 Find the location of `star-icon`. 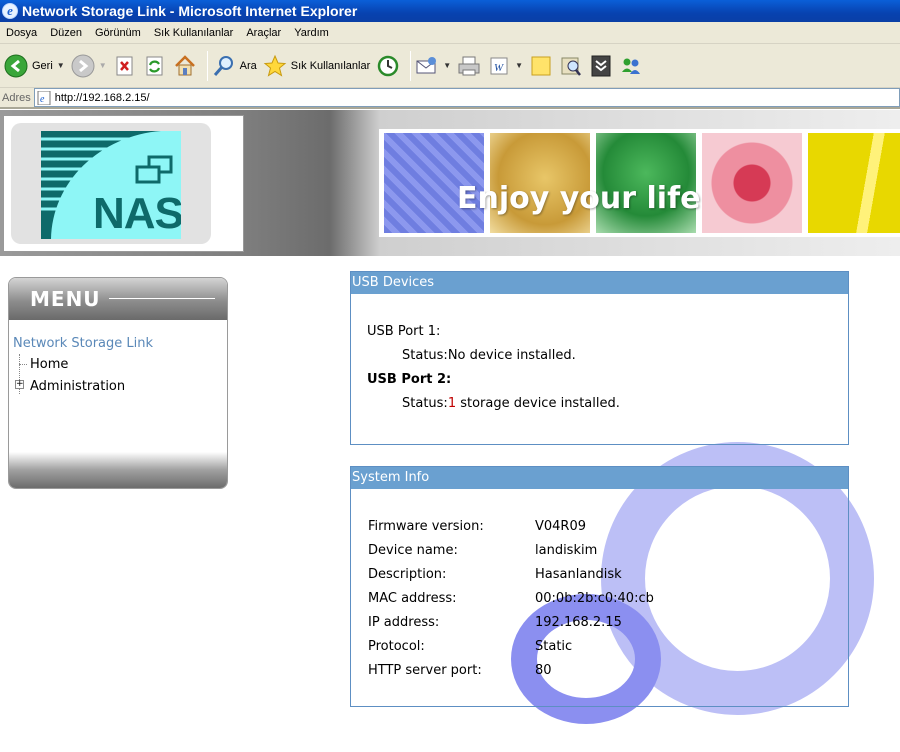

star-icon is located at coordinates (275, 66).